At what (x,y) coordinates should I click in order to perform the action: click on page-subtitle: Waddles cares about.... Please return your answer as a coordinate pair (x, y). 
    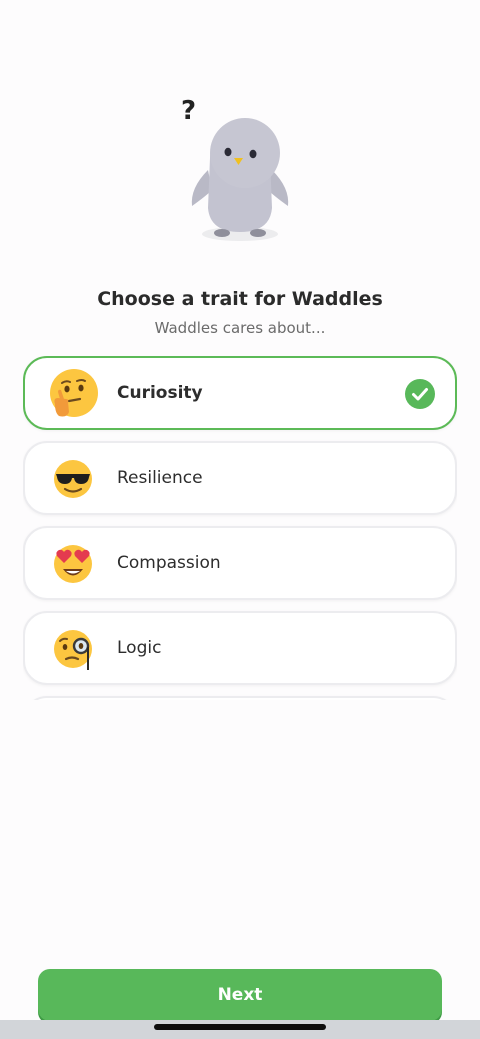
    Looking at the image, I should click on (240, 328).